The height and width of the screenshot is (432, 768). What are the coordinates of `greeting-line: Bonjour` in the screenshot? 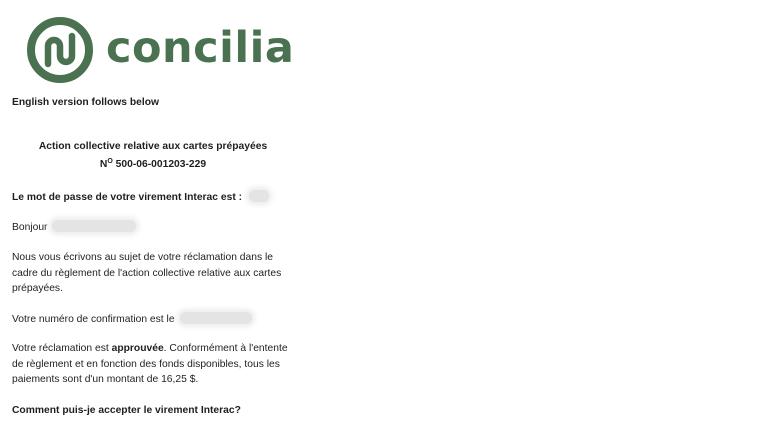 It's located at (74, 228).